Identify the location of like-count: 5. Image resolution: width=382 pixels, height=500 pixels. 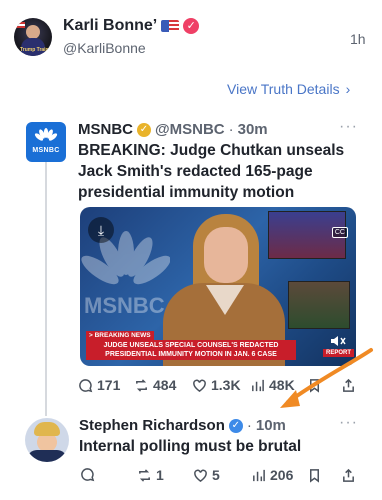
(216, 475).